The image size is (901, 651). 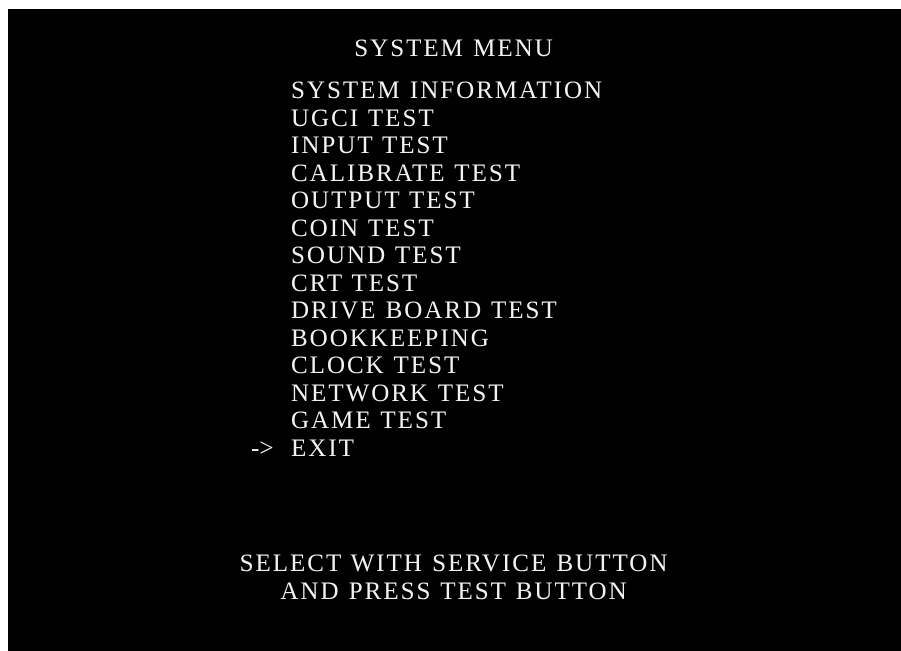 I want to click on menu-item-sound-test: SOUND TEST, so click(x=447, y=256).